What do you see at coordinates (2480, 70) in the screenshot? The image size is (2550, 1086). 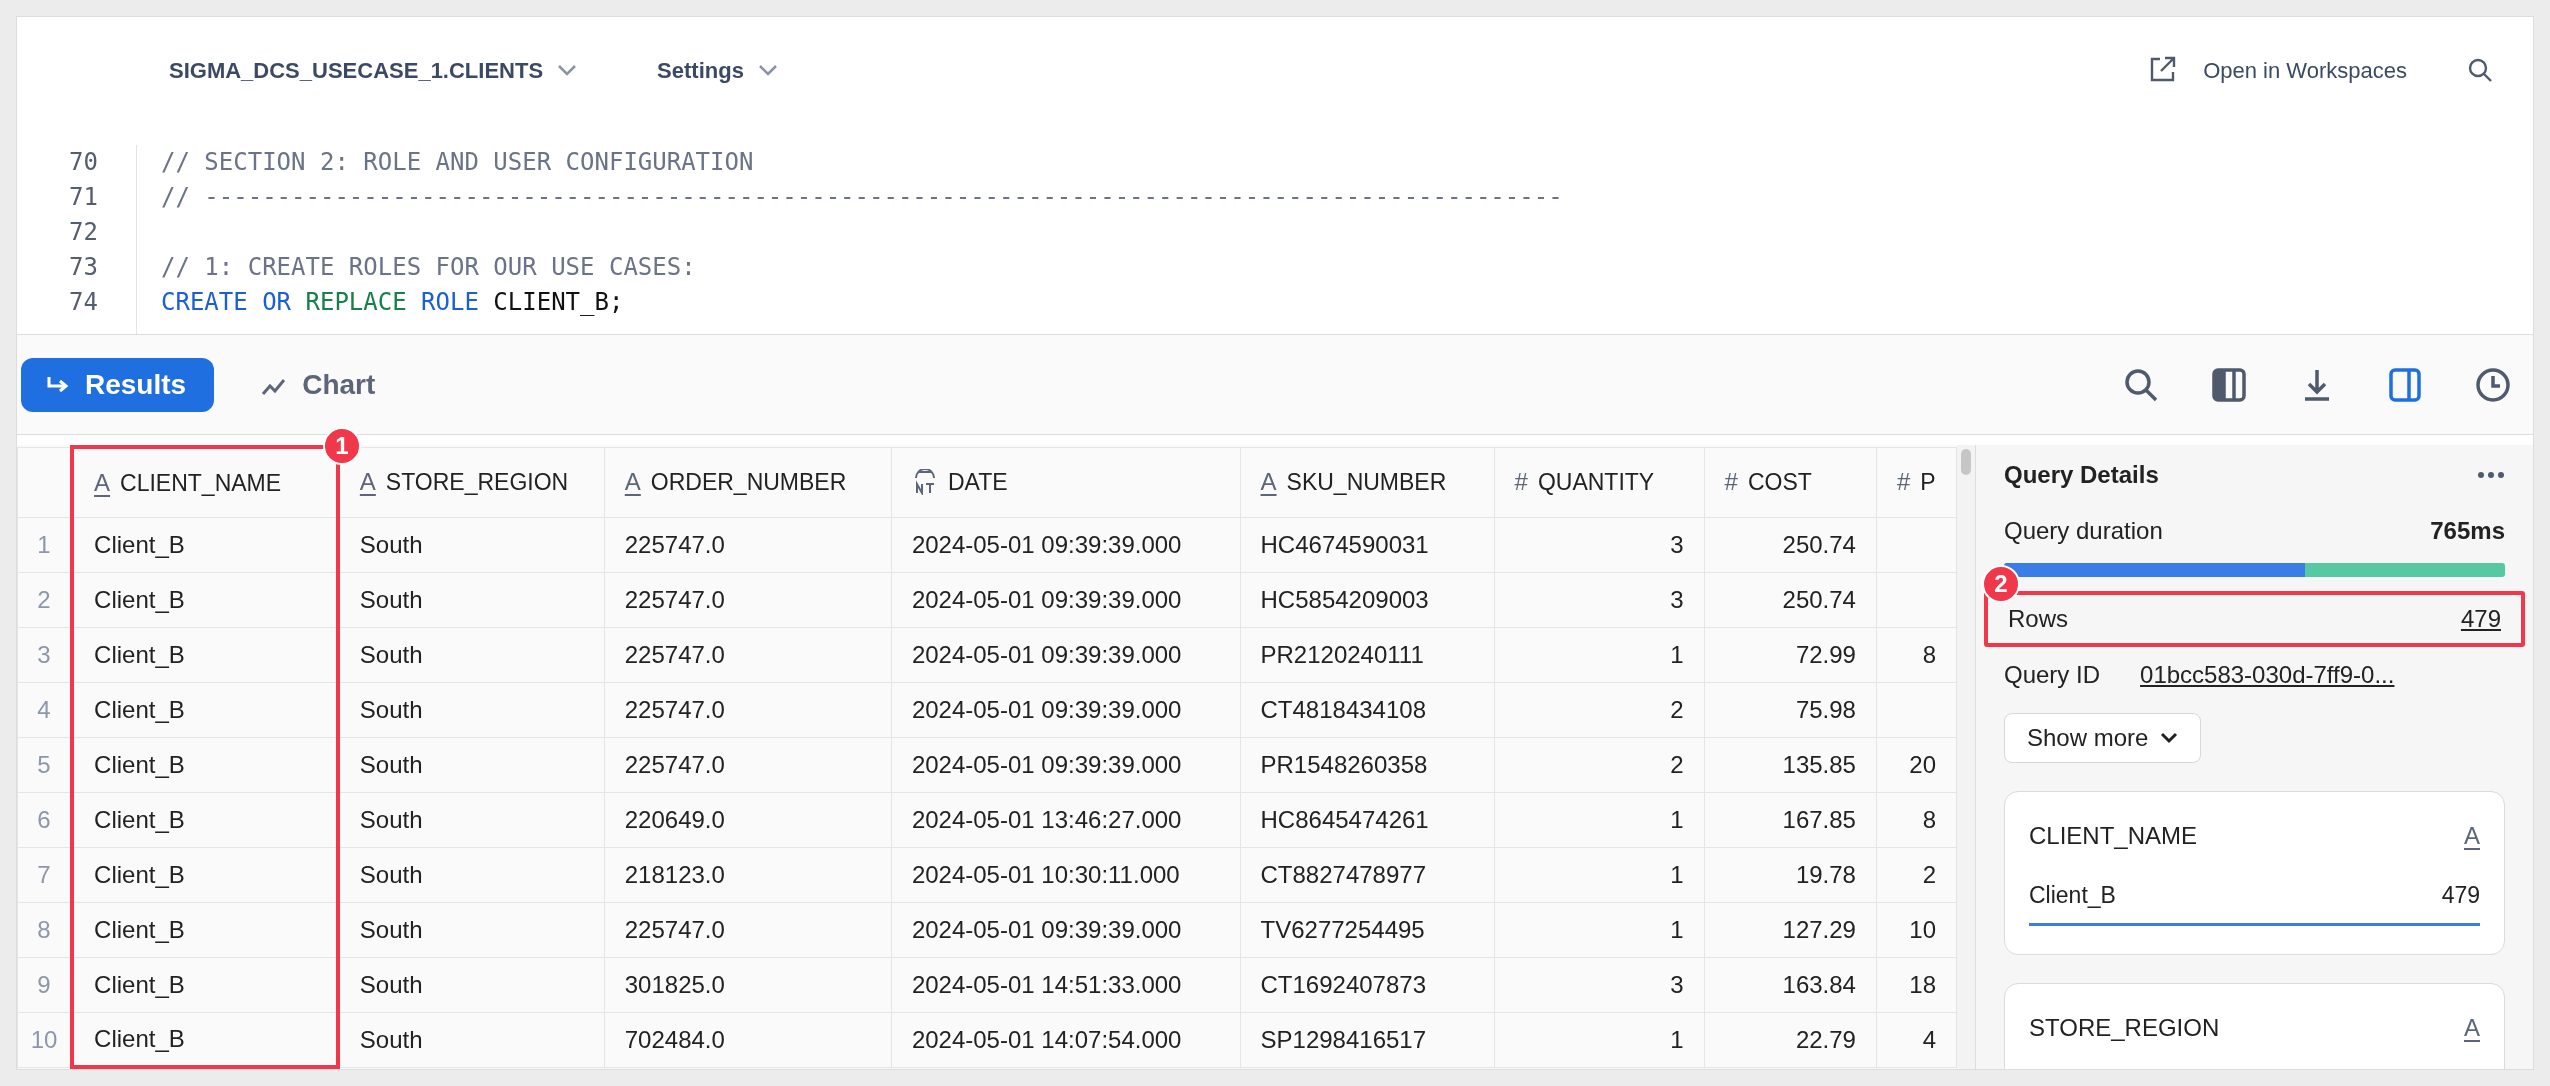 I see `search-icon` at bounding box center [2480, 70].